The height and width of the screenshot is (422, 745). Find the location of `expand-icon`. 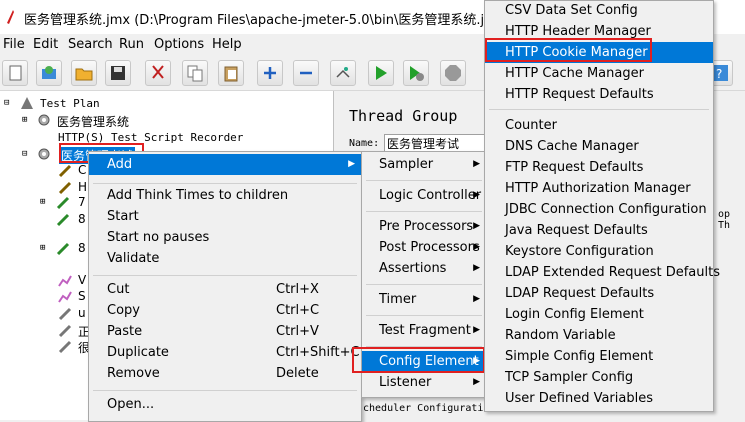

expand-icon is located at coordinates (270, 73).